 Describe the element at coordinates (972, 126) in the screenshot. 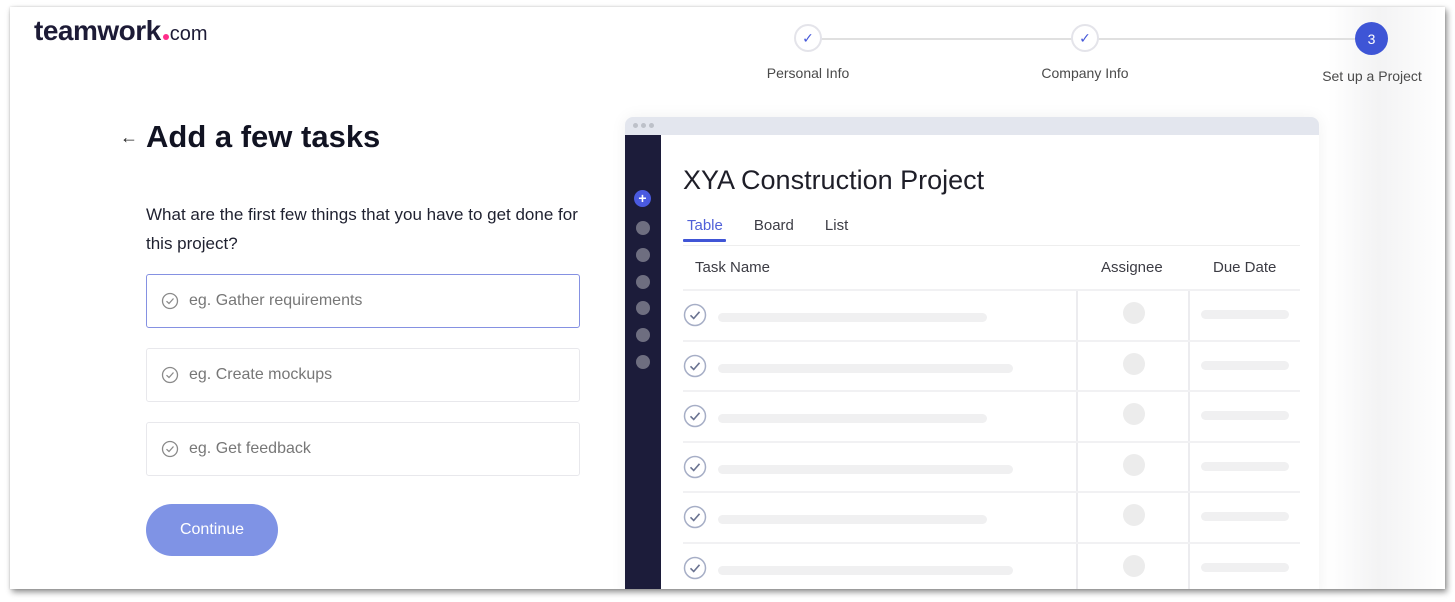

I see `mockup-titlebar` at that location.